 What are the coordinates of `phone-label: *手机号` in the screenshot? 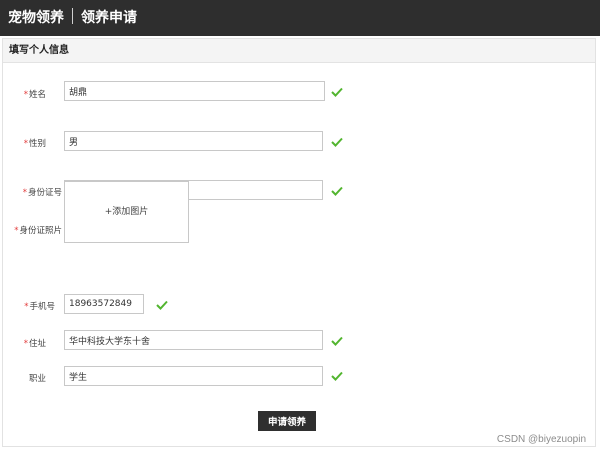 It's located at (39, 307).